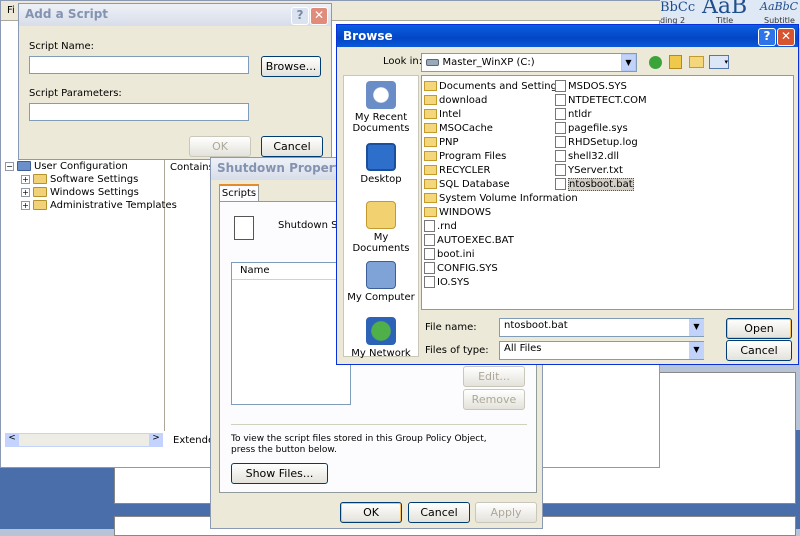 This screenshot has width=800, height=536. What do you see at coordinates (675, 62) in the screenshot?
I see `up-folder-icon` at bounding box center [675, 62].